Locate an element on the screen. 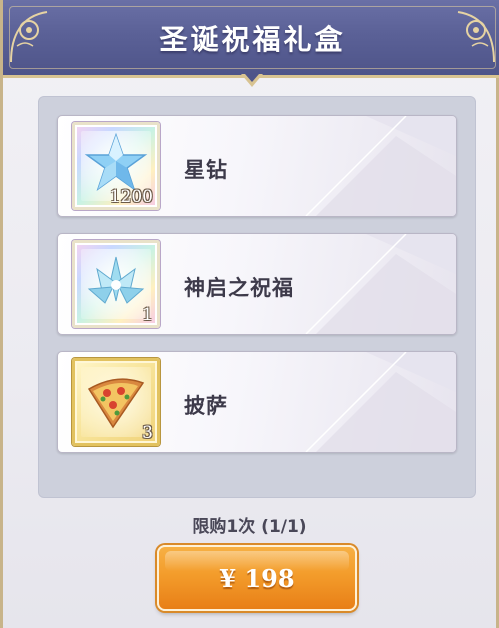 The width and height of the screenshot is (499, 628). dialog-title: 圣诞祝福礼盒 is located at coordinates (252, 39).